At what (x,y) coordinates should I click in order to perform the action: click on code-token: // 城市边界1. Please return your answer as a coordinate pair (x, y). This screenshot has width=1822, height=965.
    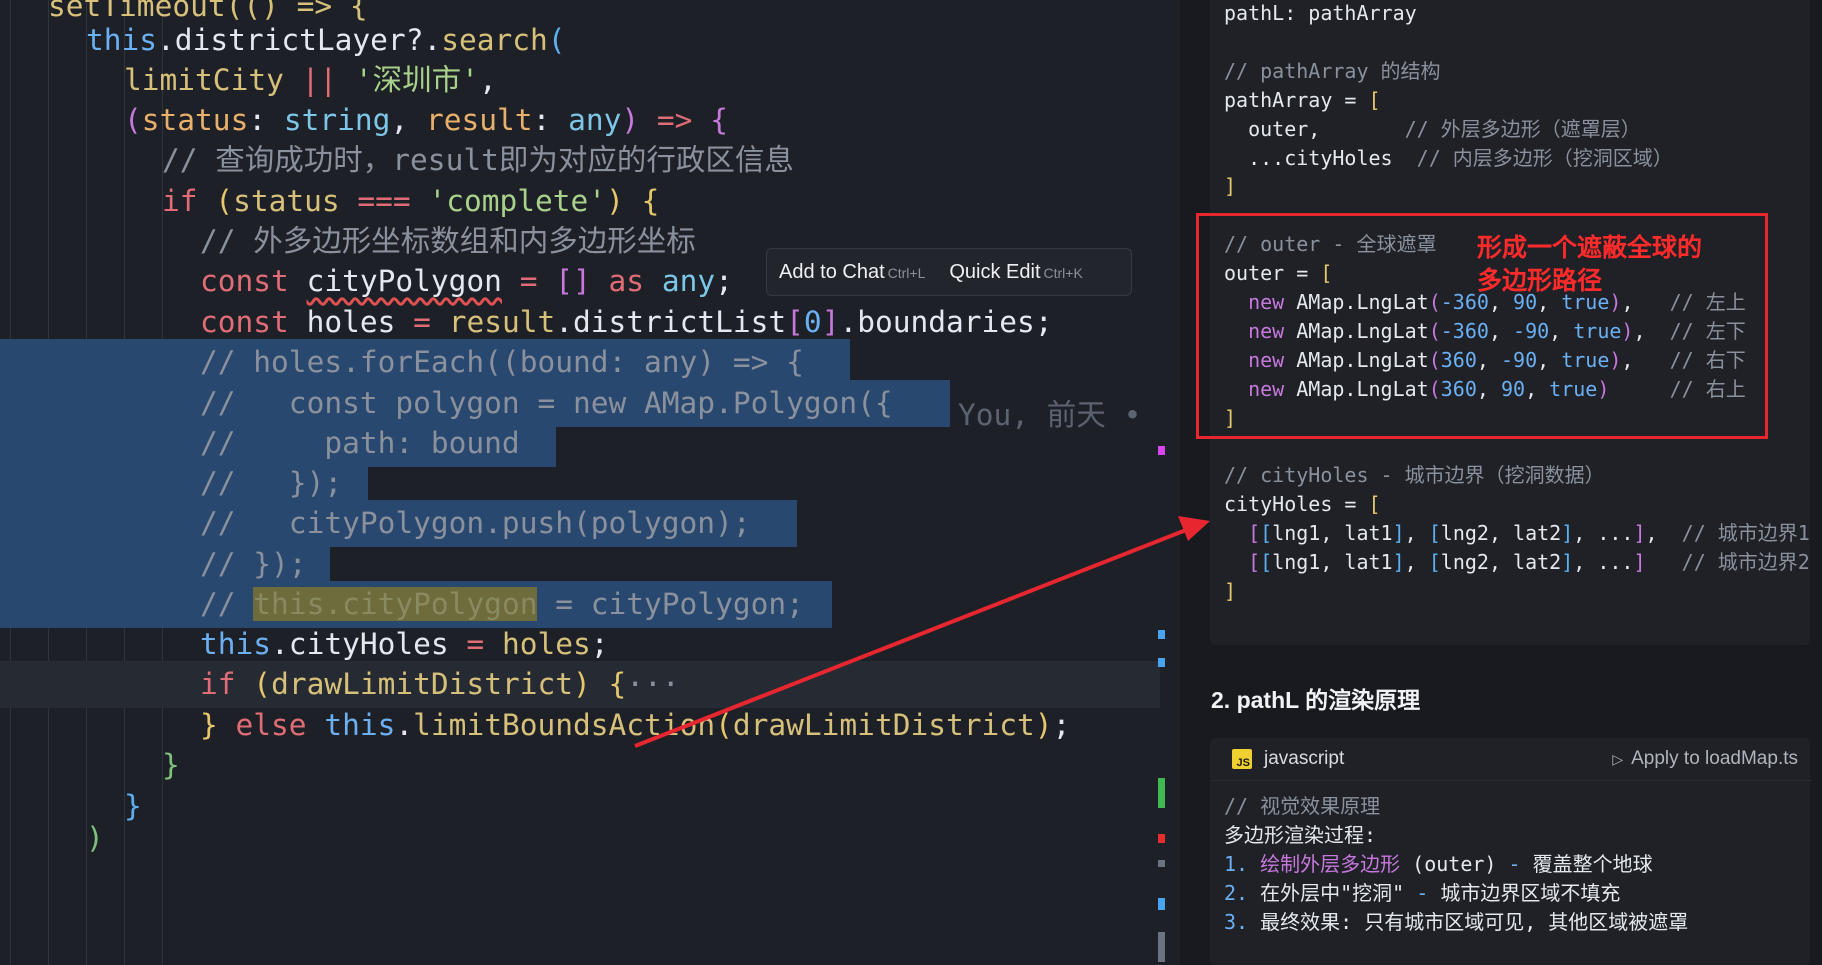
    Looking at the image, I should click on (1745, 533).